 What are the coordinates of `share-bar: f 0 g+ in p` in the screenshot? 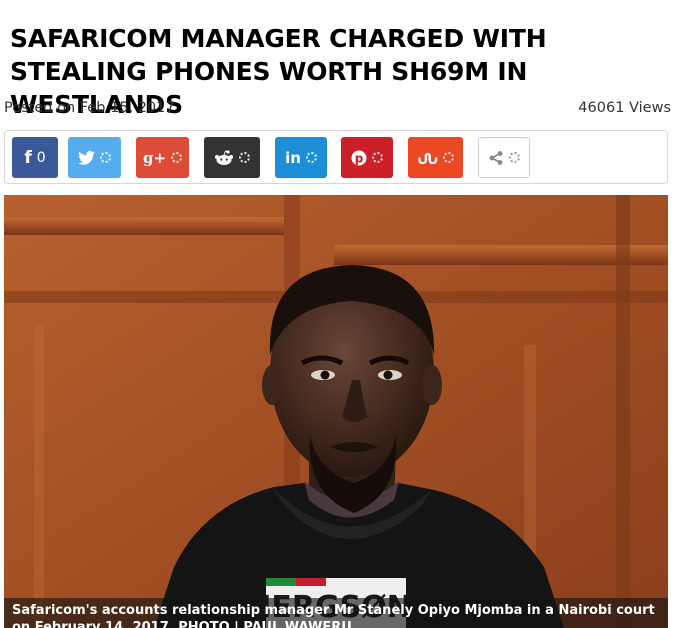 It's located at (336, 157).